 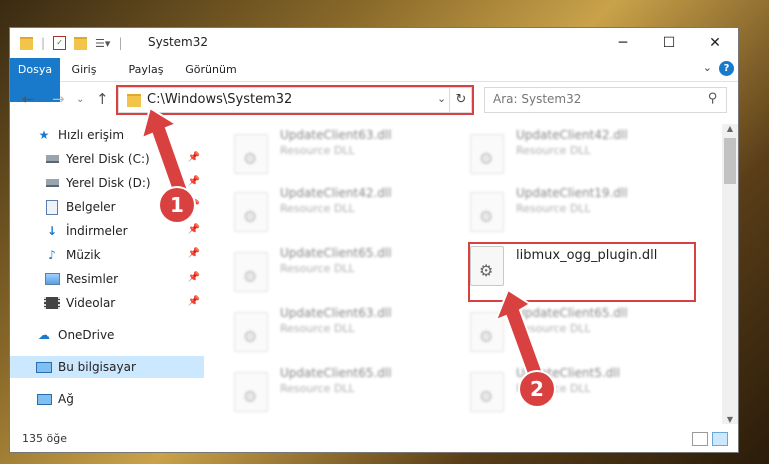 I want to click on file-name: UpdateClient63.dll, so click(x=336, y=313).